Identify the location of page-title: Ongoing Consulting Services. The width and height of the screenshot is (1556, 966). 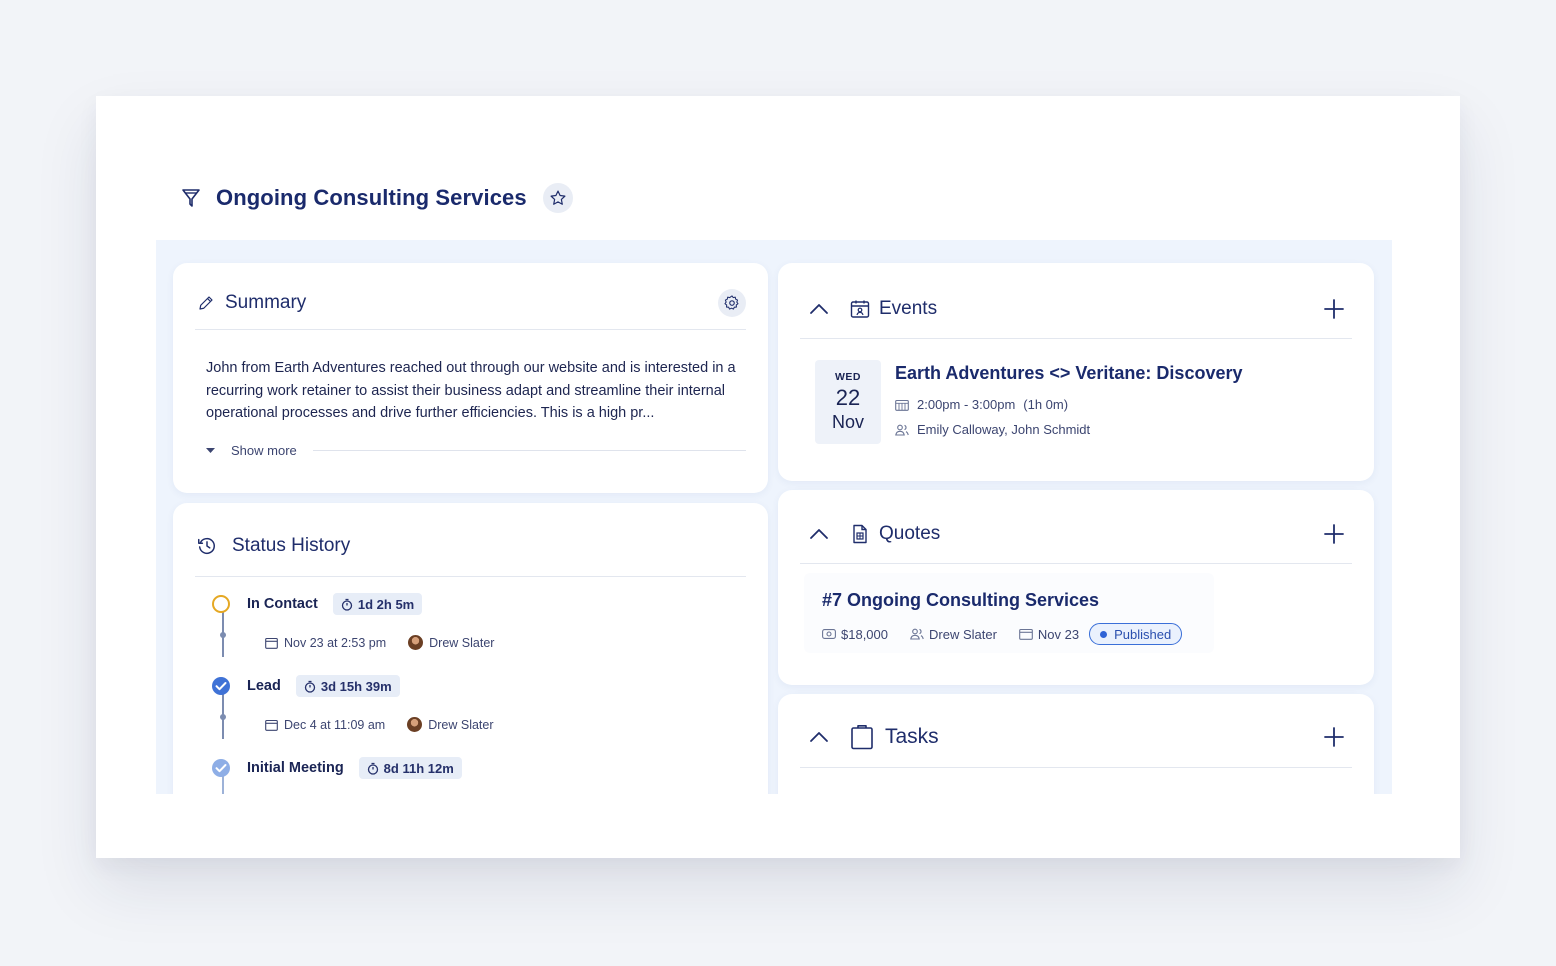
(371, 197).